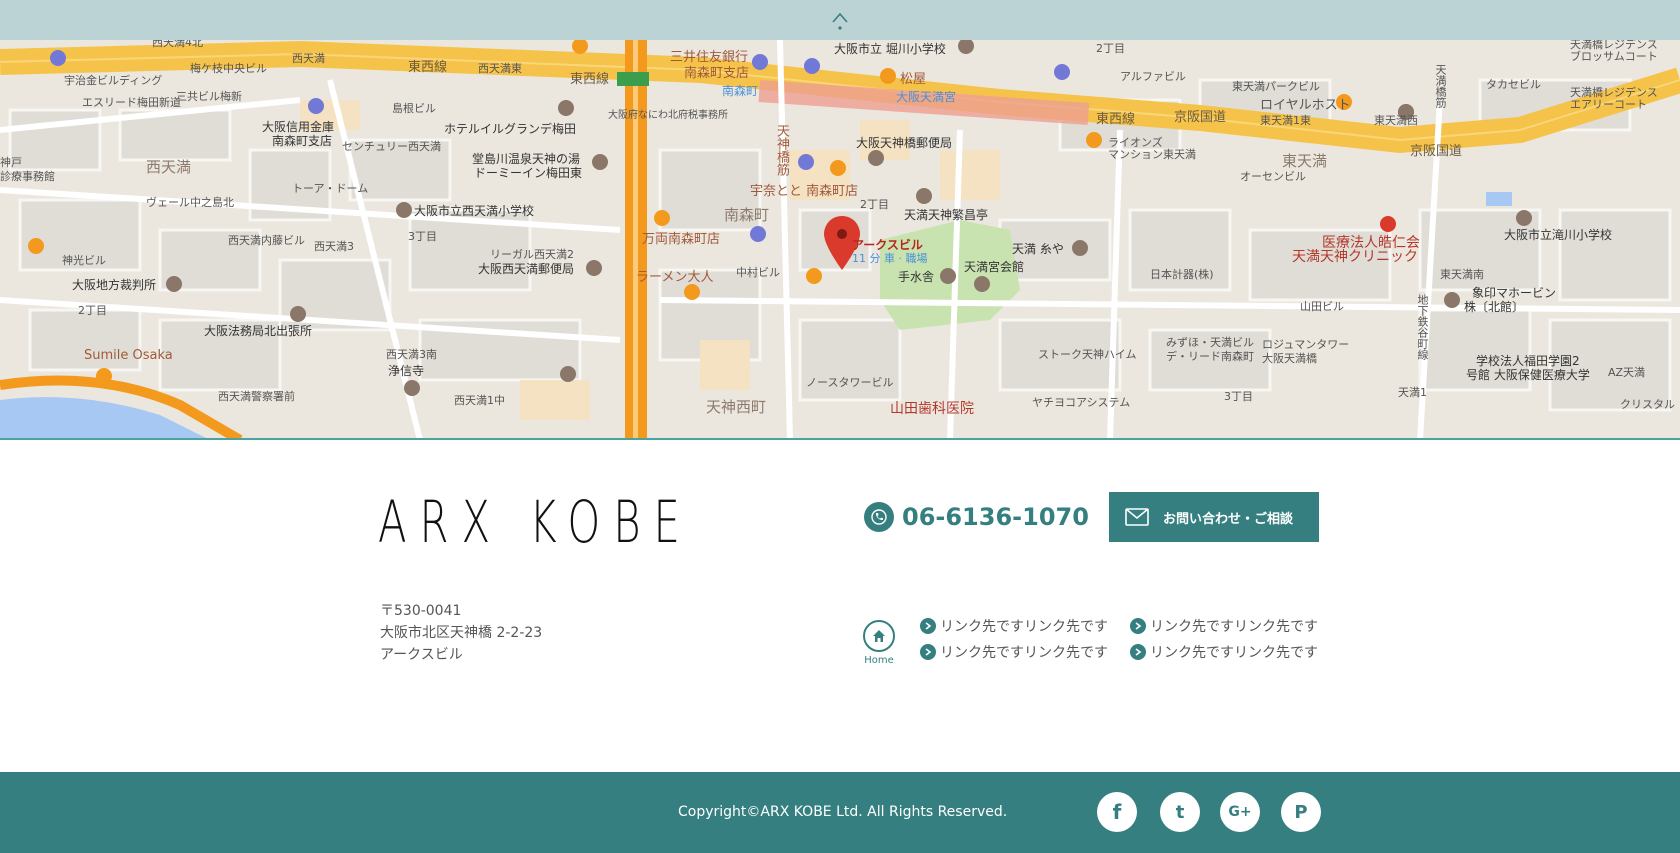 The width and height of the screenshot is (1680, 853). Describe the element at coordinates (114, 285) in the screenshot. I see `map-label: 大阪地方裁判所` at that location.